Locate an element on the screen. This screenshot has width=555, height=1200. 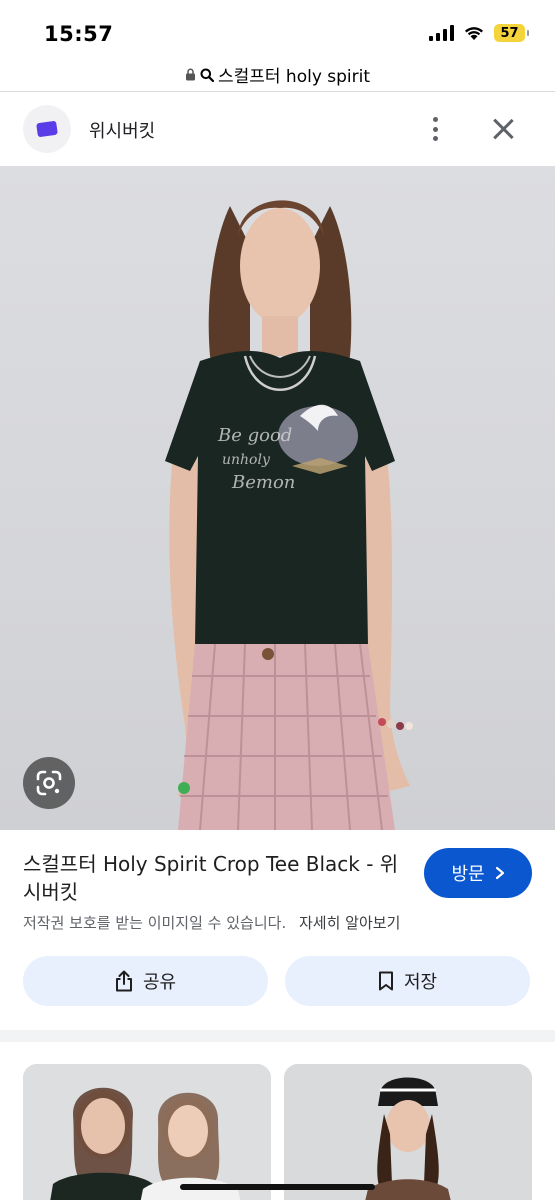
site-name: 위시버킷 is located at coordinates (122, 130).